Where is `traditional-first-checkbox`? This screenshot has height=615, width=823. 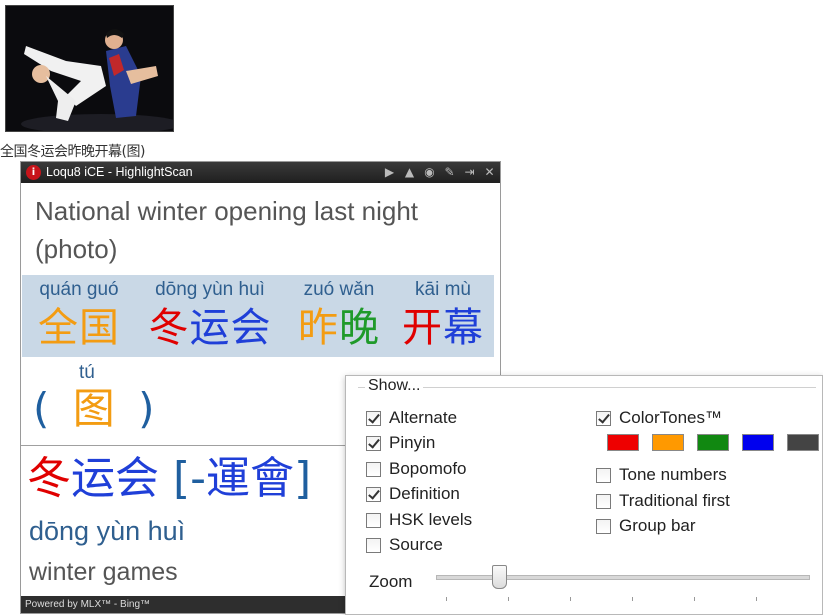
traditional-first-checkbox is located at coordinates (603, 501).